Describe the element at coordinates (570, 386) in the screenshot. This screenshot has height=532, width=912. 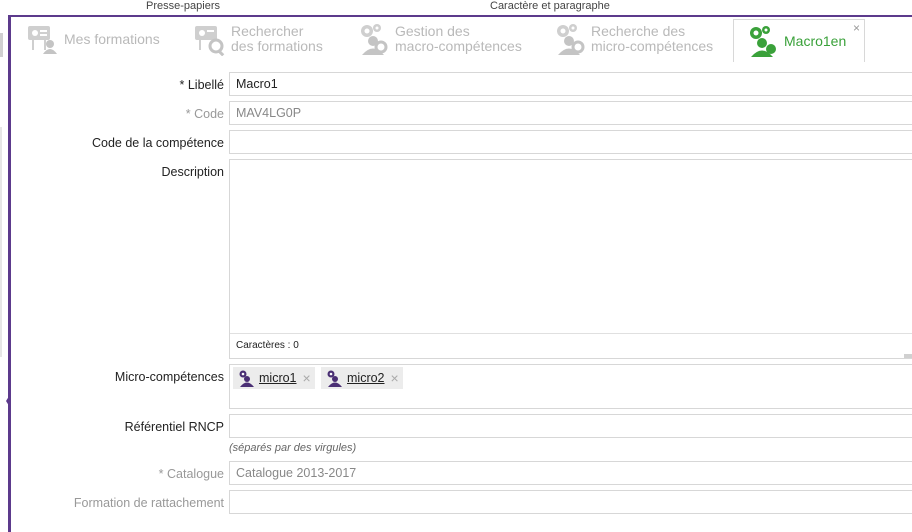
I see `micro-competences-field: micro1 × micro2 ×` at that location.